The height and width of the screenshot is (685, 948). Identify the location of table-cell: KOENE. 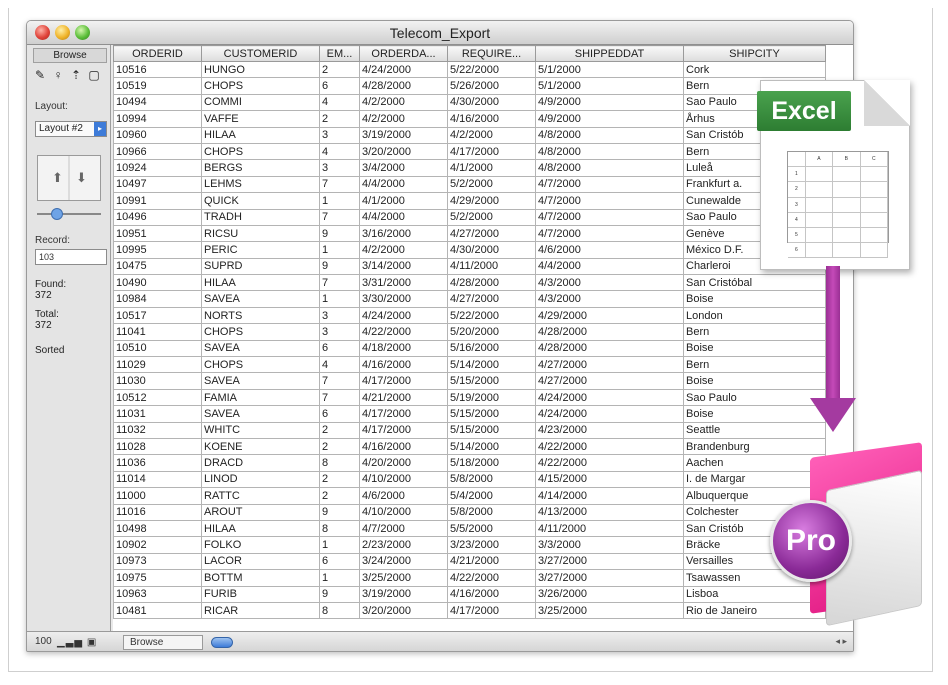
(260, 446).